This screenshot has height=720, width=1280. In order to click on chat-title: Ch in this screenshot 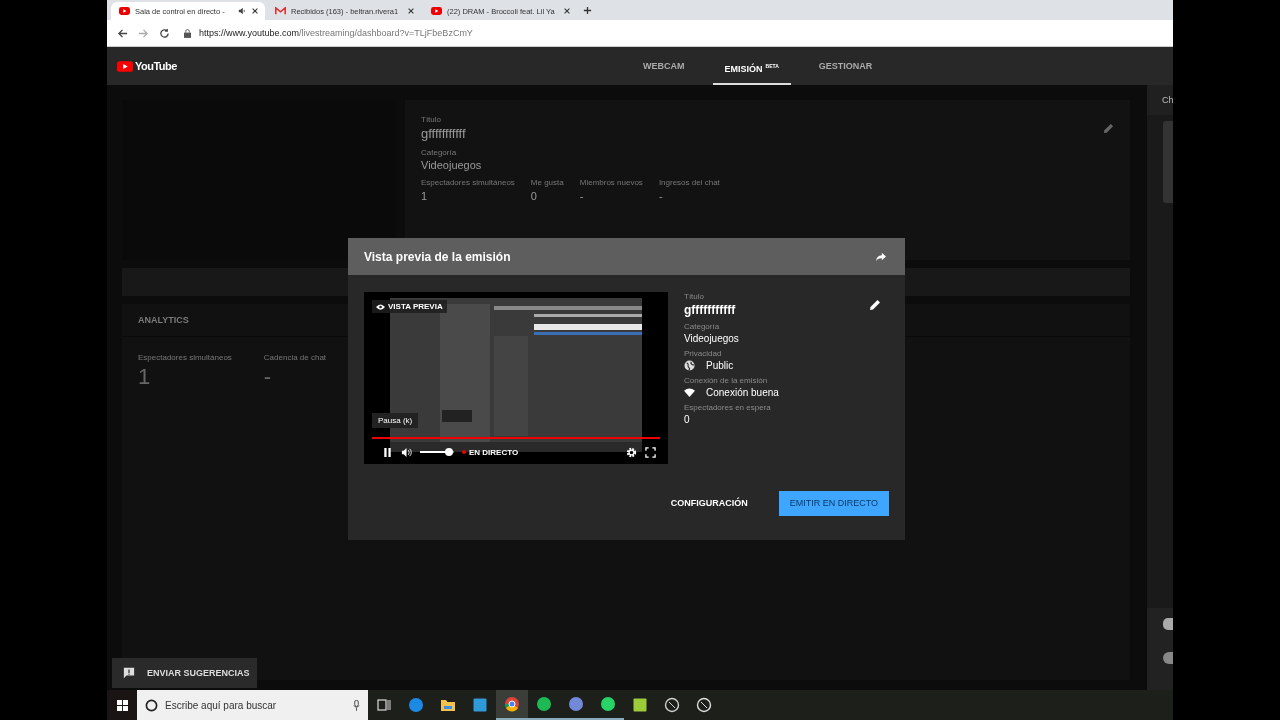, I will do `click(1167, 100)`.